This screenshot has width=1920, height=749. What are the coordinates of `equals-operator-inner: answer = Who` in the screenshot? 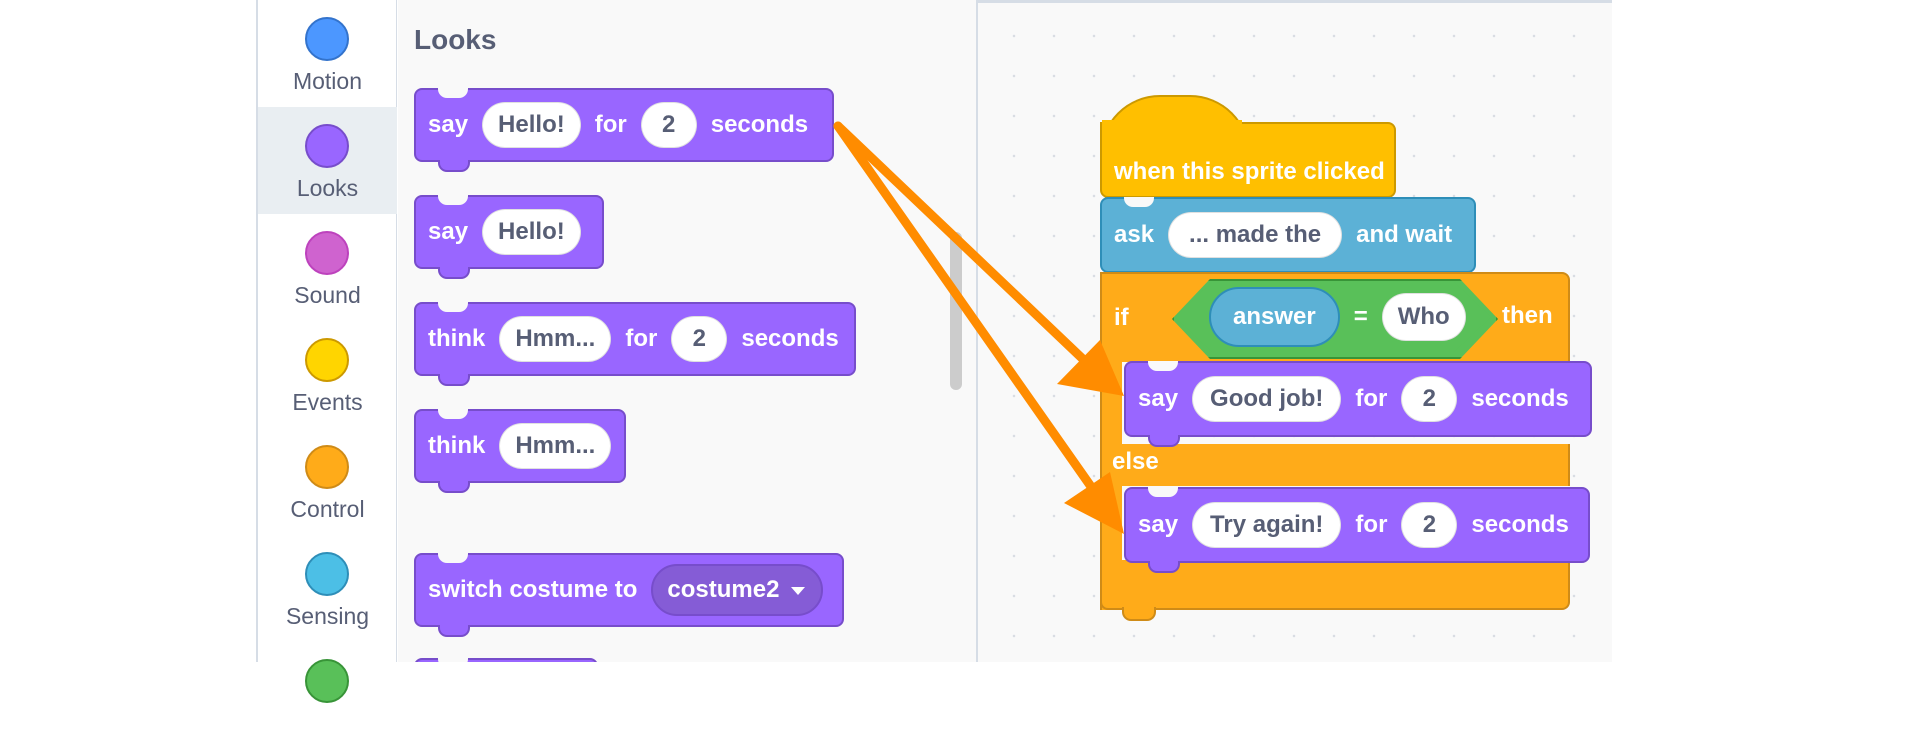 It's located at (1333, 317).